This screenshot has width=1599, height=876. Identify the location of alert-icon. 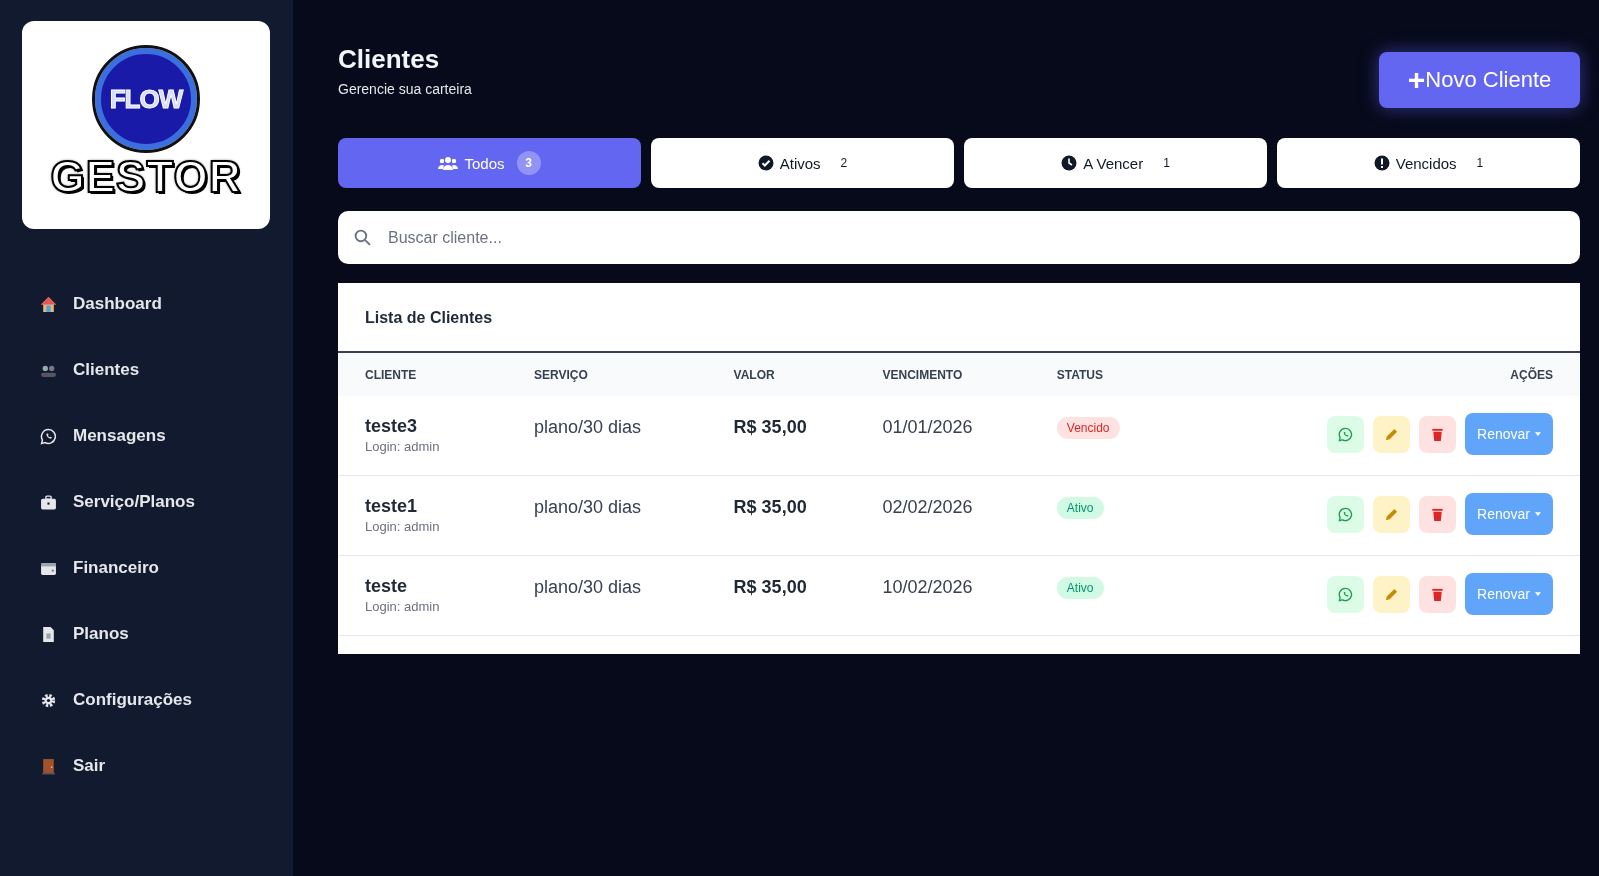
(1381, 163).